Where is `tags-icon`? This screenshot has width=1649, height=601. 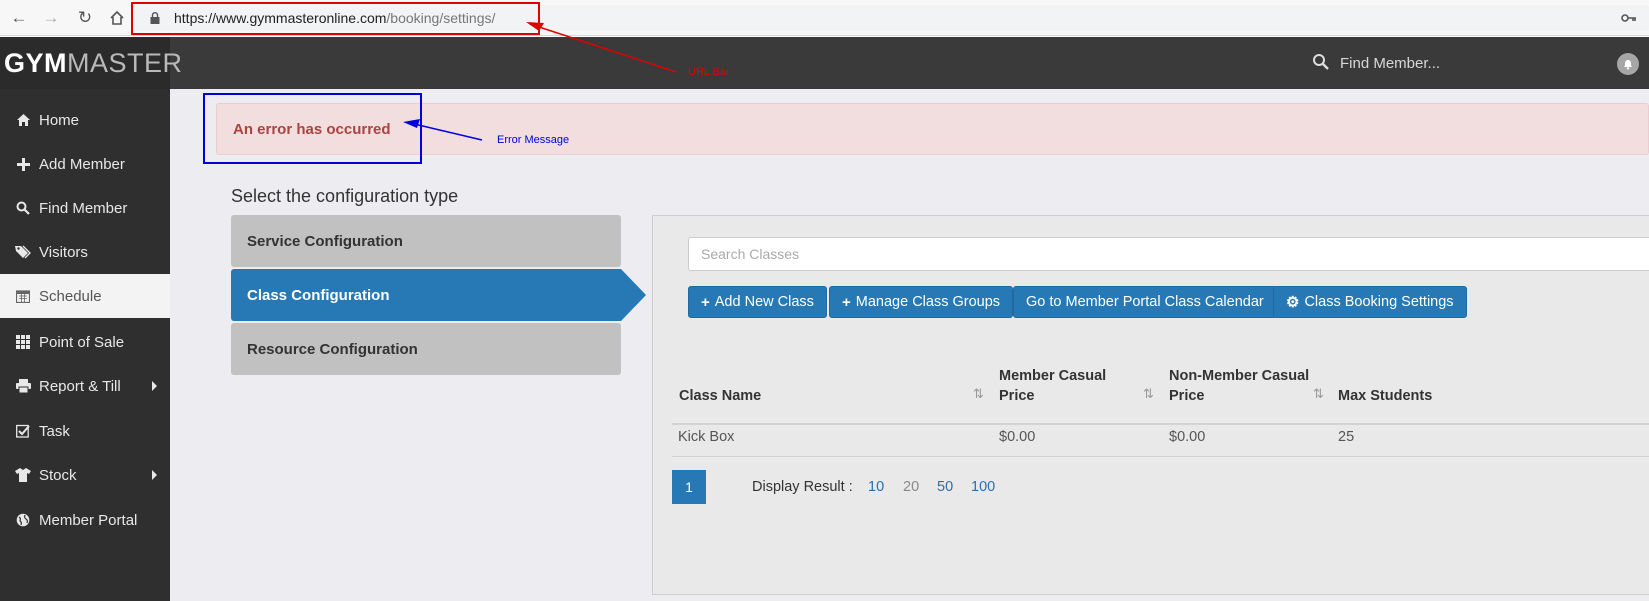
tags-icon is located at coordinates (23, 252).